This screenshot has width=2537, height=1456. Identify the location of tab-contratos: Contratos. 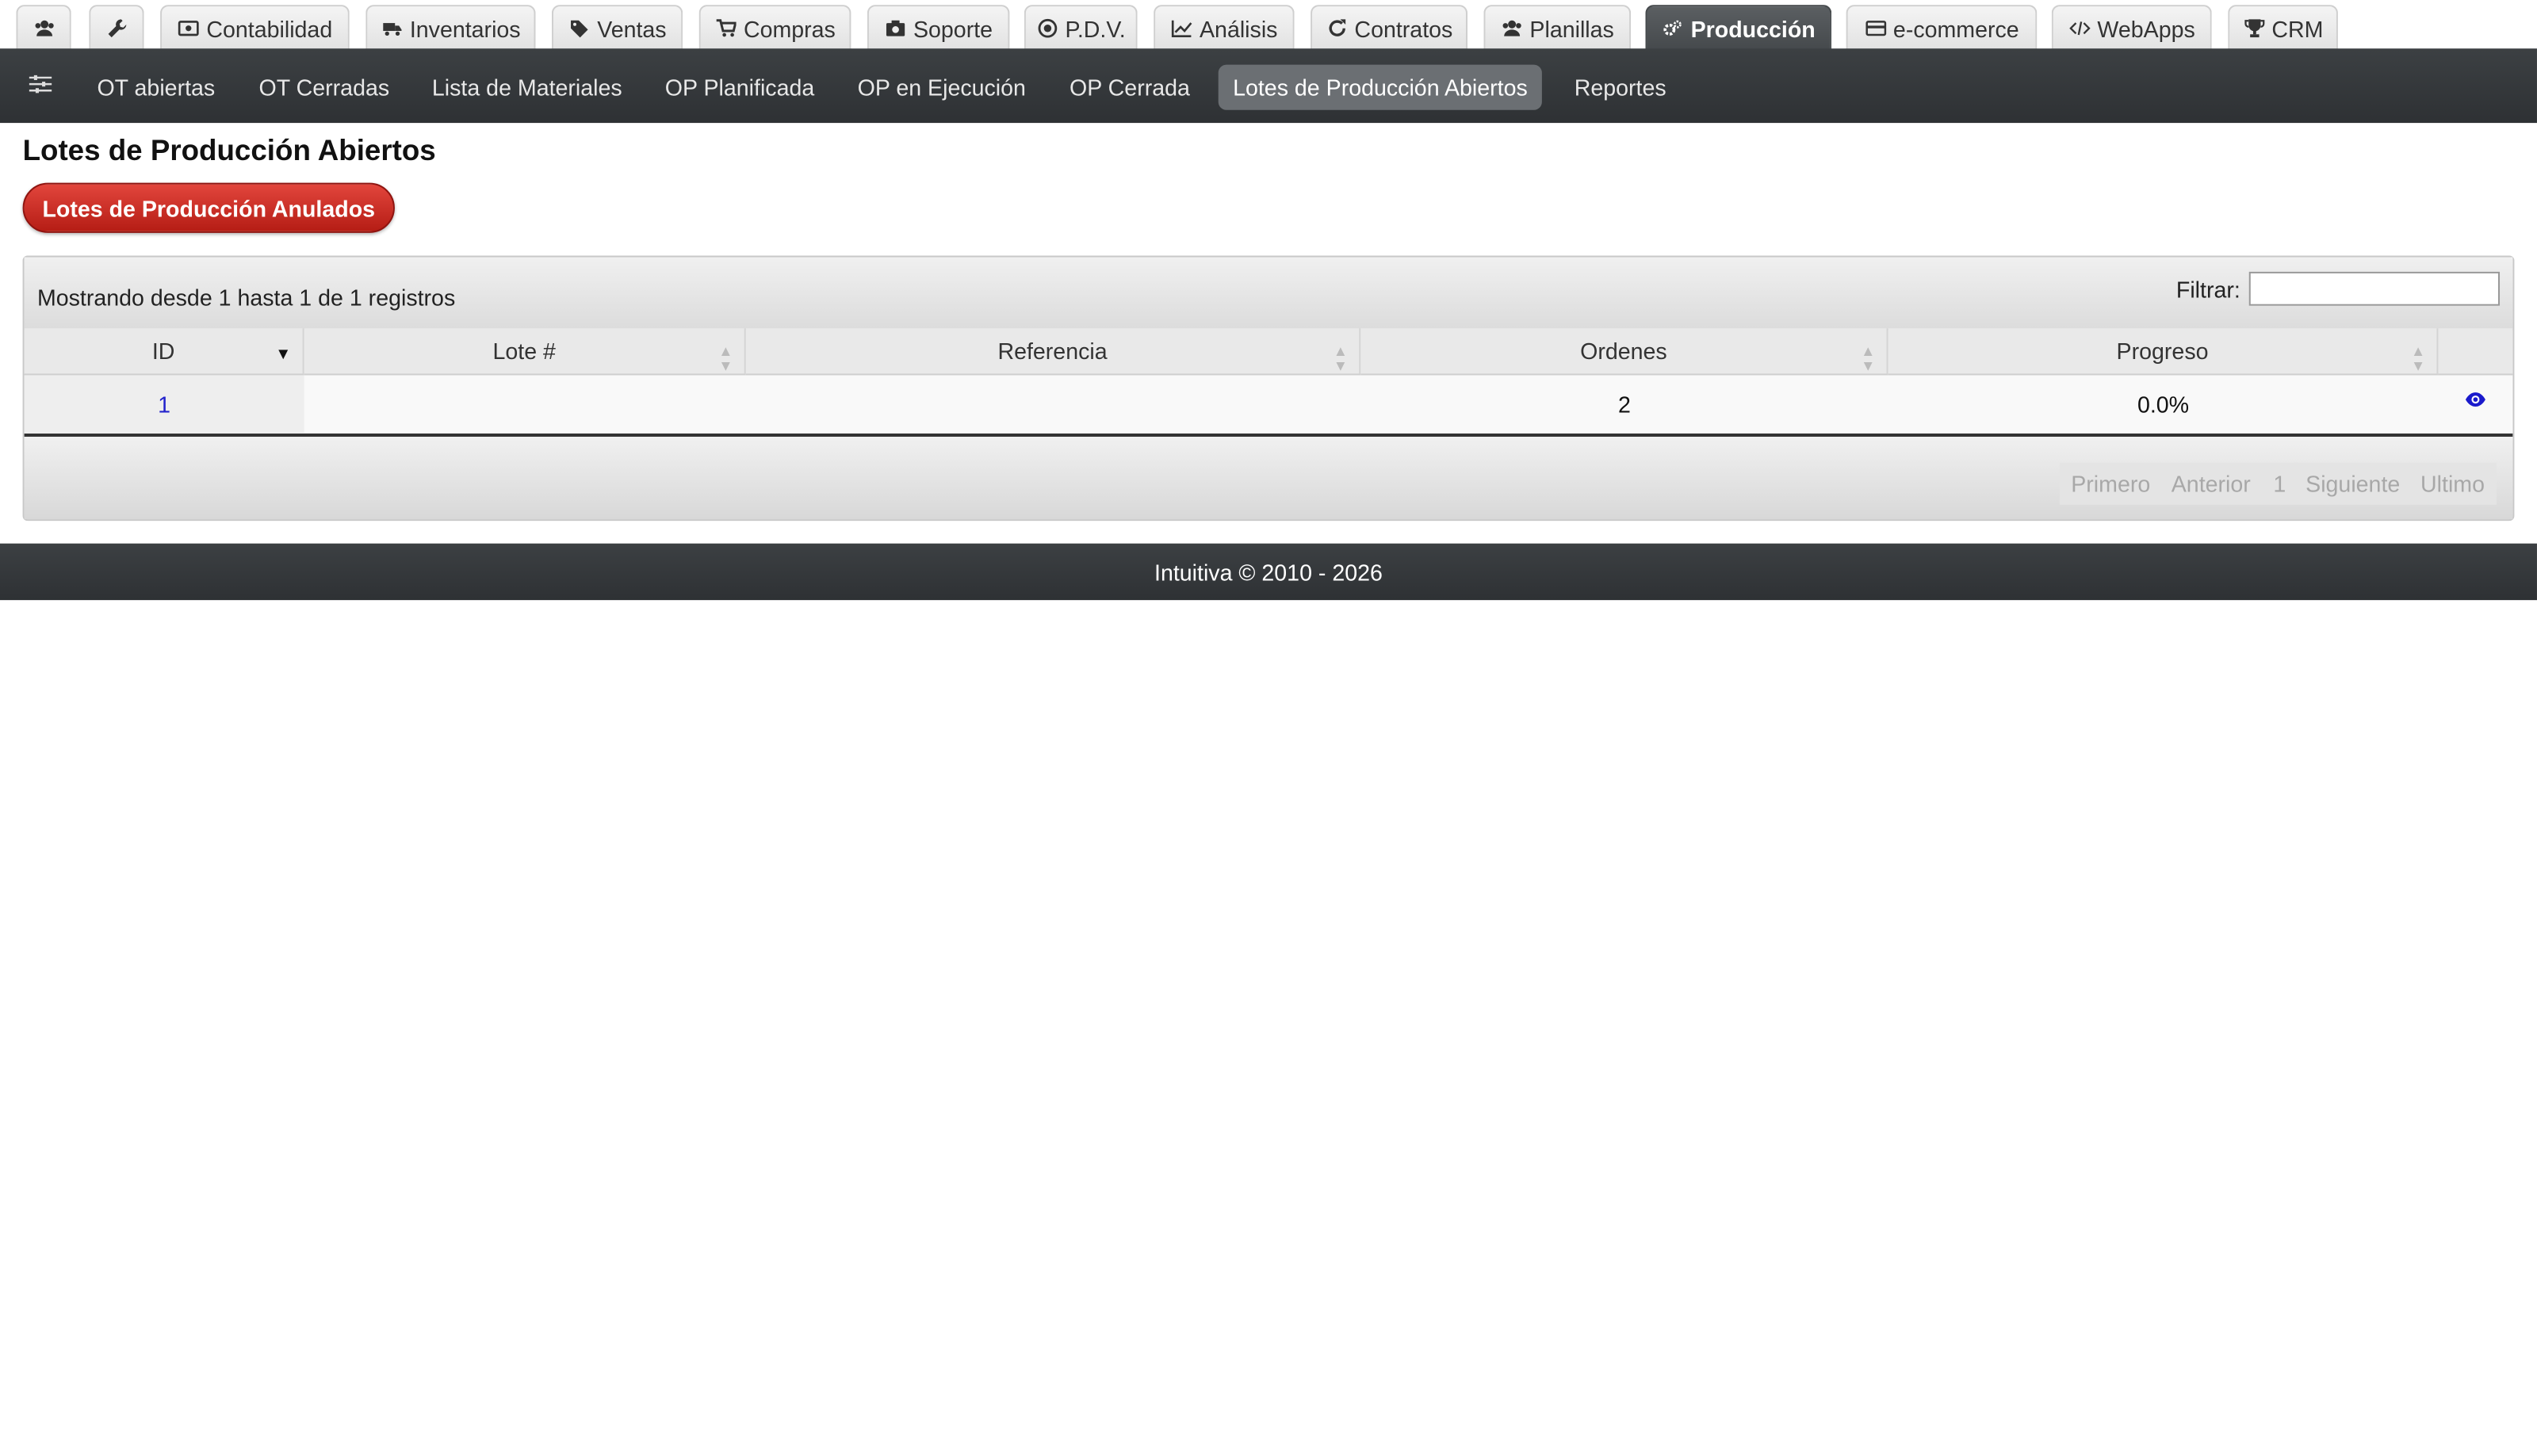
(1389, 28).